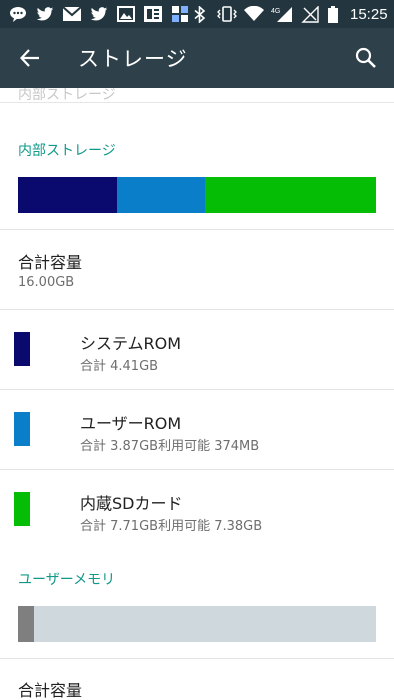 The height and width of the screenshot is (700, 394). What do you see at coordinates (197, 349) in the screenshot?
I see `list-item-system-rom: システムROM 合計 4.41GB` at bounding box center [197, 349].